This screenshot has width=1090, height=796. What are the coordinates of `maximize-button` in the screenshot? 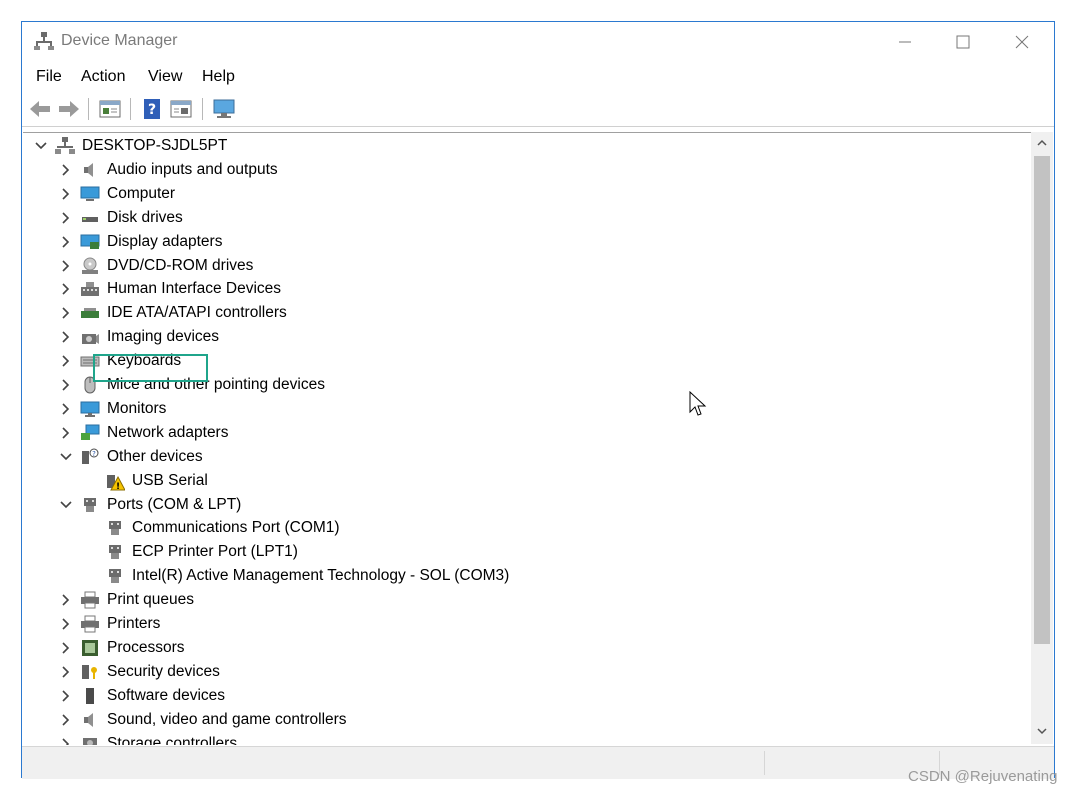 It's located at (963, 42).